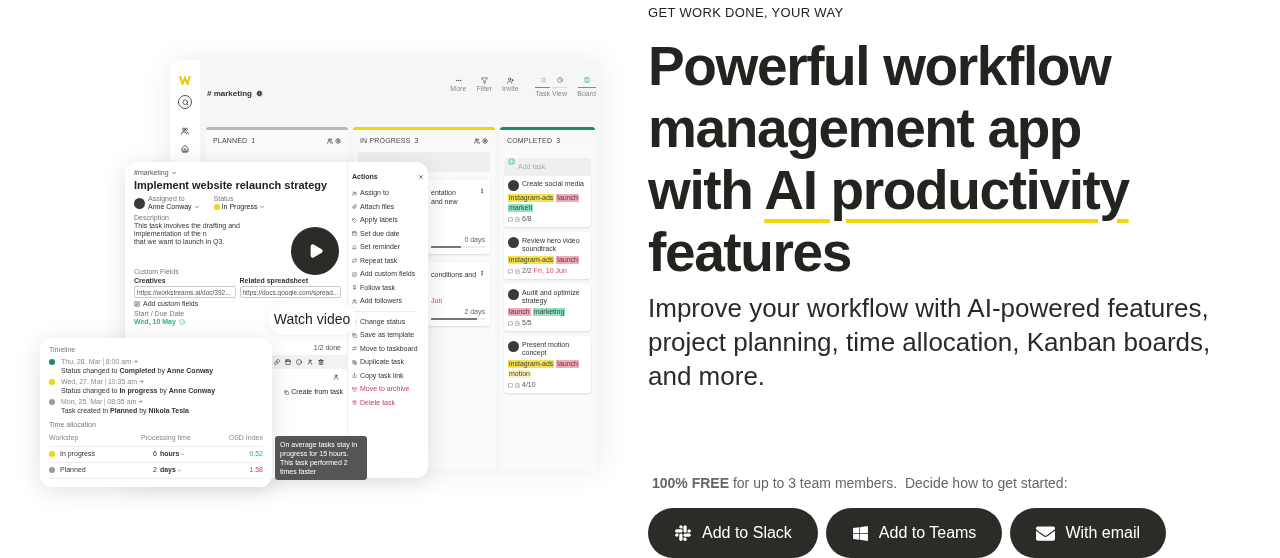 This screenshot has height=558, width=1280. What do you see at coordinates (259, 93) in the screenshot?
I see `info-icon` at bounding box center [259, 93].